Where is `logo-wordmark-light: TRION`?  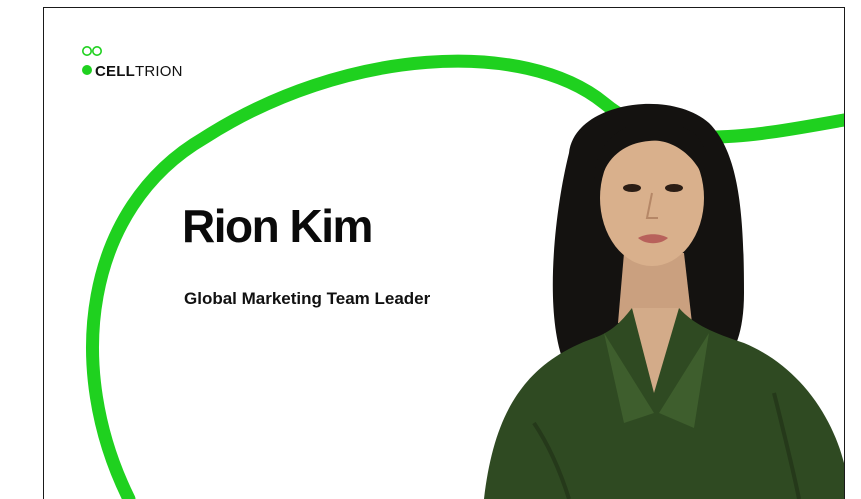 logo-wordmark-light: TRION is located at coordinates (158, 71).